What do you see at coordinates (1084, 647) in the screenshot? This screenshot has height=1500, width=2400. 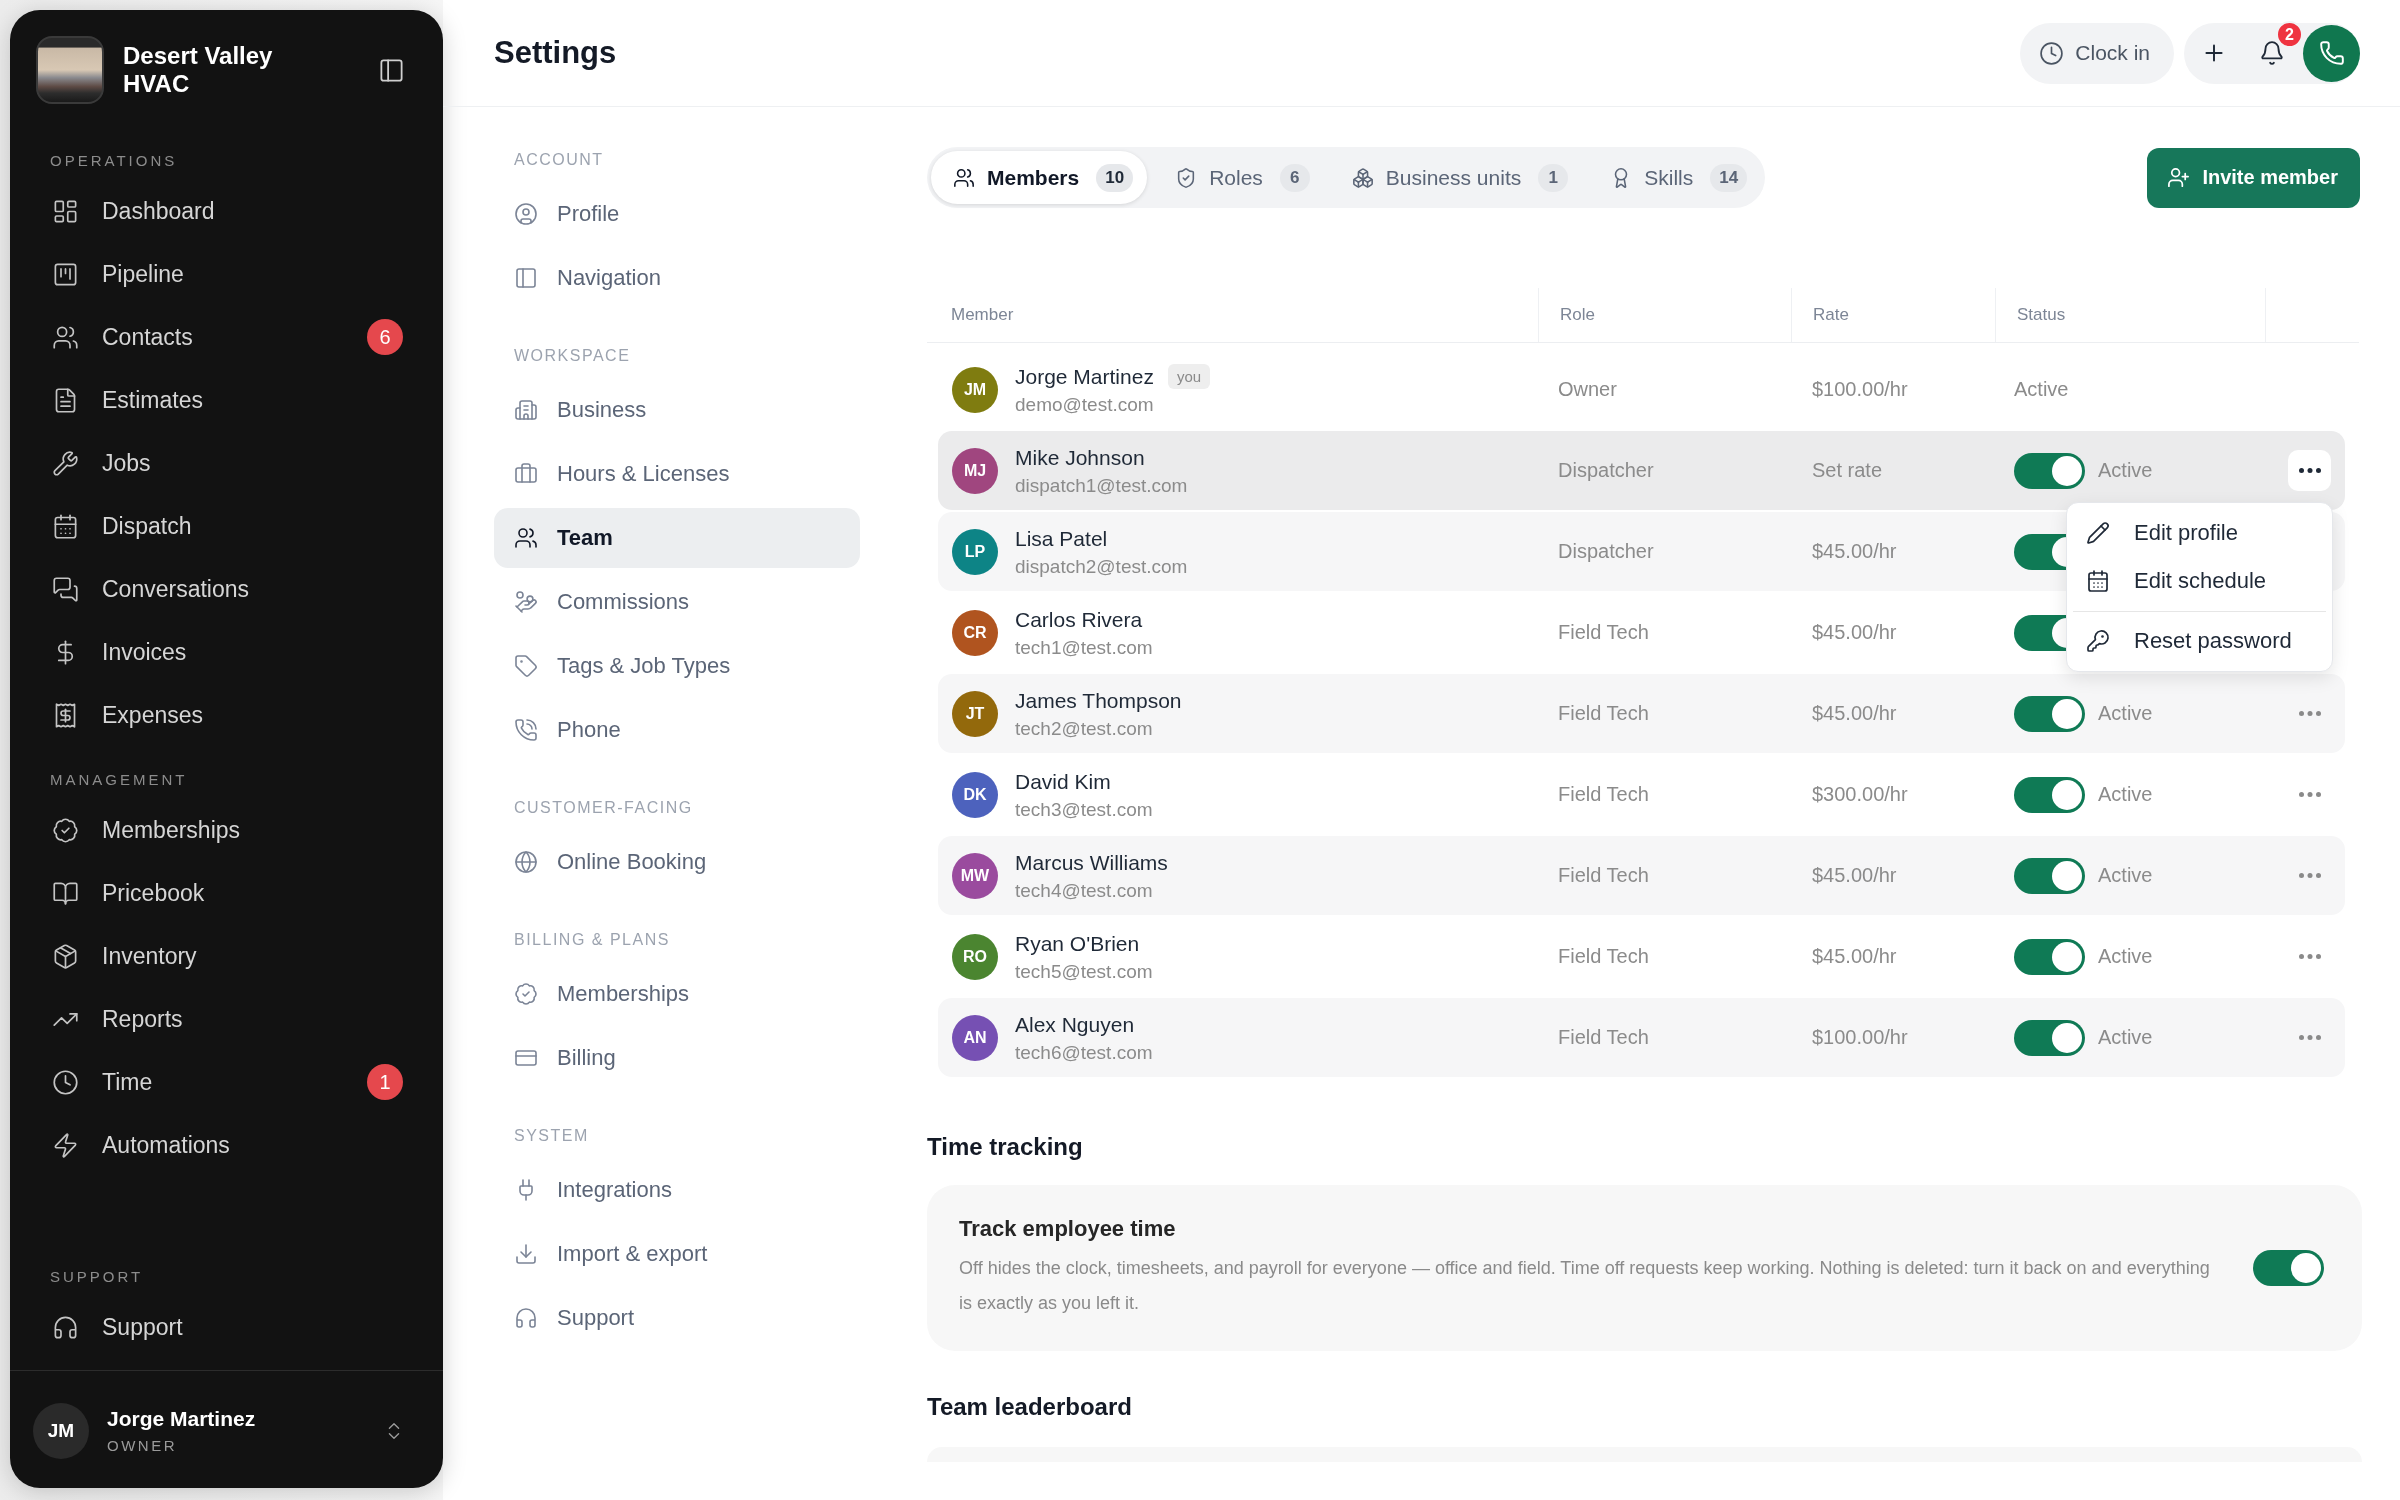 I see `member-email: tech1@test.com` at bounding box center [1084, 647].